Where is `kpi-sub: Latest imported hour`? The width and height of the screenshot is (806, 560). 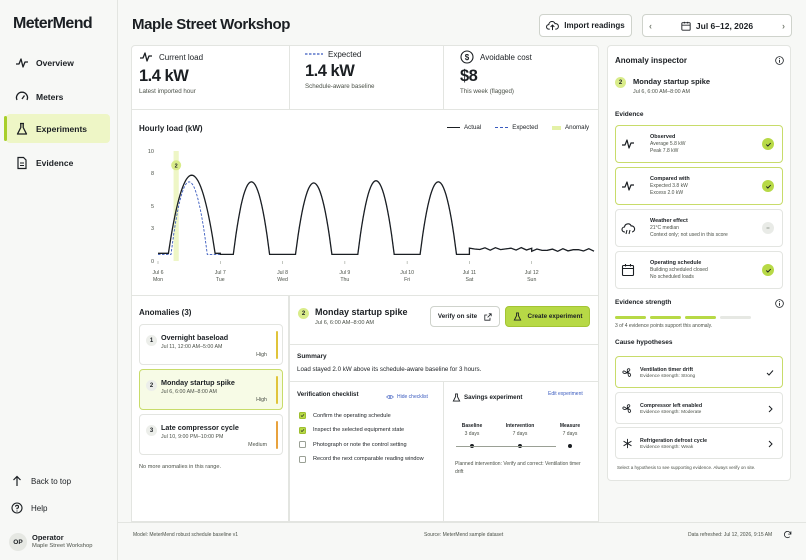 kpi-sub: Latest imported hour is located at coordinates (167, 91).